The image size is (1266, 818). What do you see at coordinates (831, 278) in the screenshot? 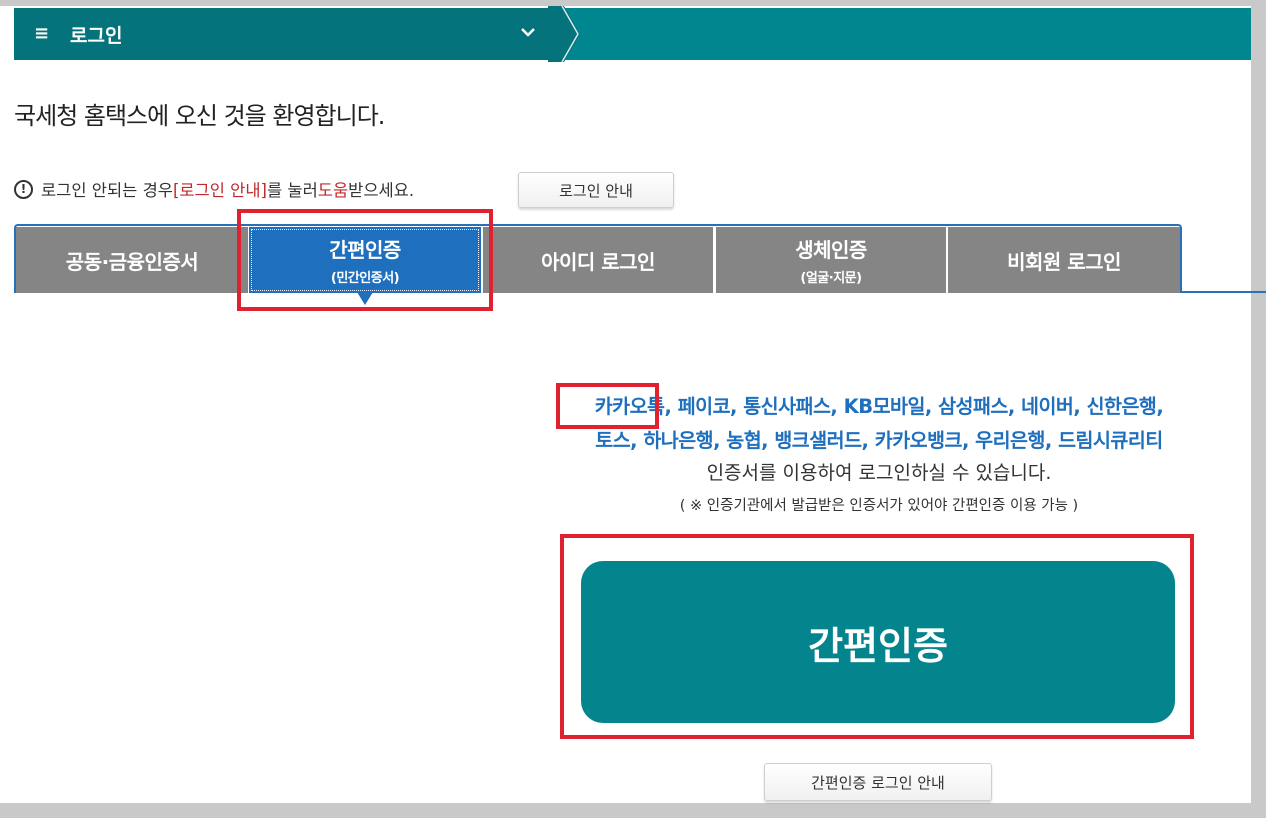
I see `tab-sublabel: (얼굴·지문)` at bounding box center [831, 278].